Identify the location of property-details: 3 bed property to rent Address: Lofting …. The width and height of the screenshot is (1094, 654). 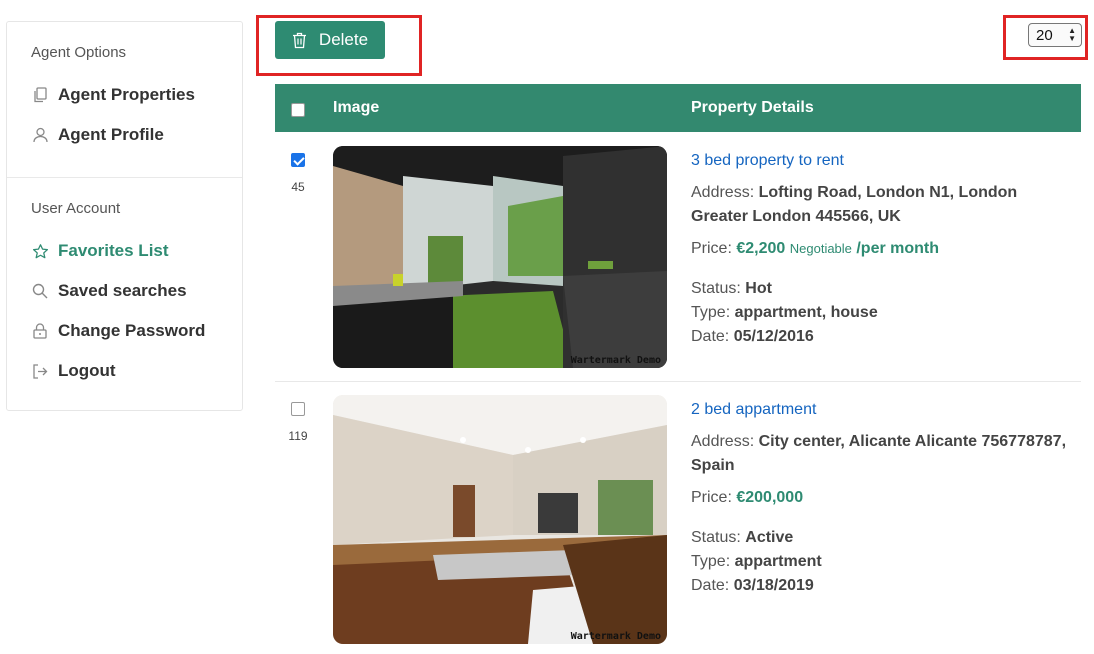
(881, 249).